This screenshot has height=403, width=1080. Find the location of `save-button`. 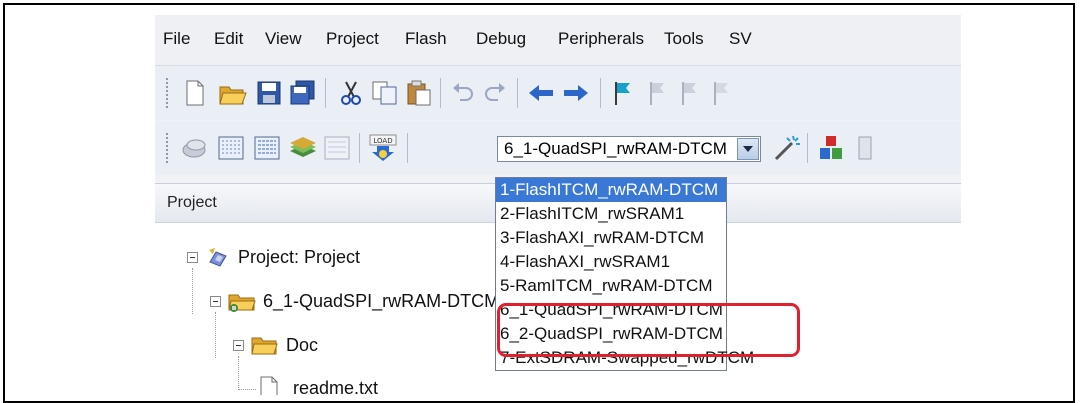

save-button is located at coordinates (269, 93).